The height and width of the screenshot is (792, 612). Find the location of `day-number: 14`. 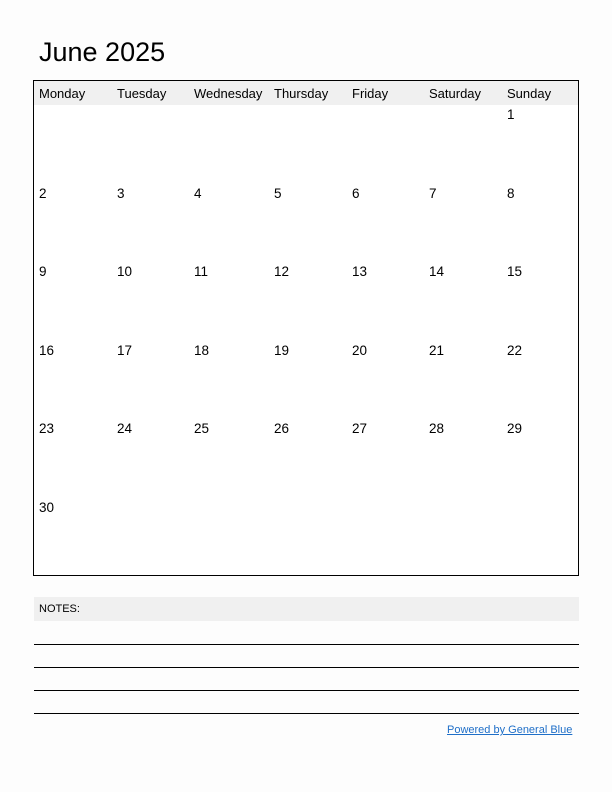

day-number: 14 is located at coordinates (437, 271).